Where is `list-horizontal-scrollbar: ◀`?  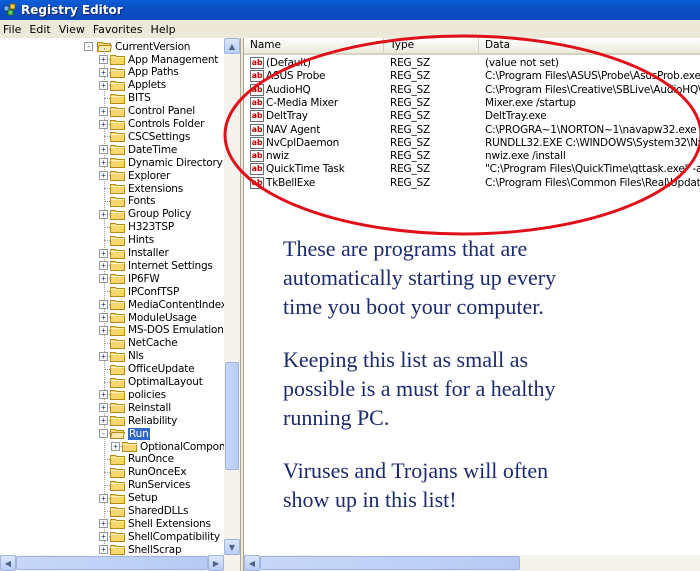
list-horizontal-scrollbar: ◀ is located at coordinates (472, 563).